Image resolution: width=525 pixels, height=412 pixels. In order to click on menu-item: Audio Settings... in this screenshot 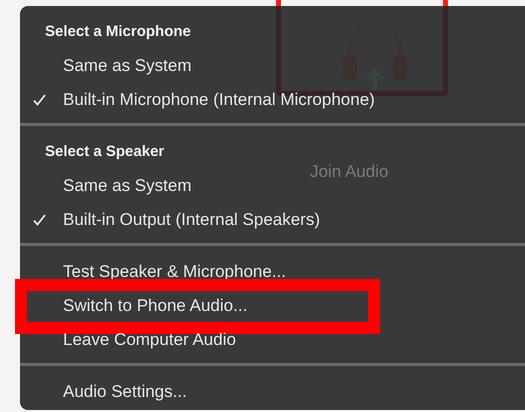, I will do `click(125, 392)`.